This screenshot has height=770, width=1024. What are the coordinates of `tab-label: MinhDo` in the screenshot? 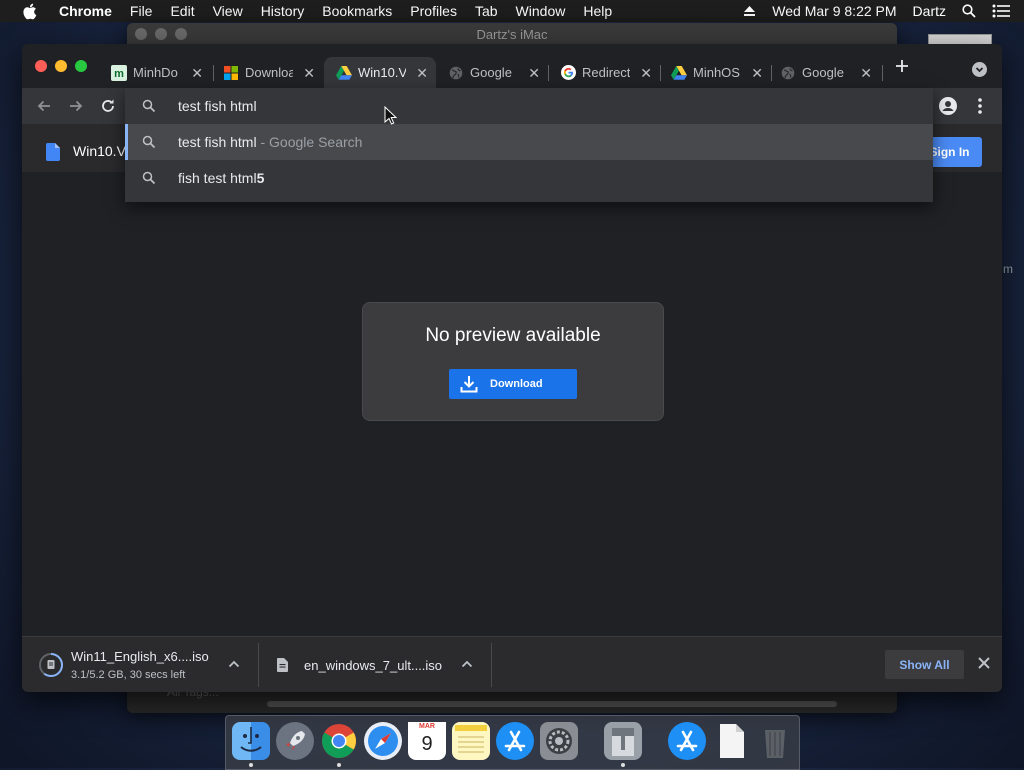 It's located at (155, 72).